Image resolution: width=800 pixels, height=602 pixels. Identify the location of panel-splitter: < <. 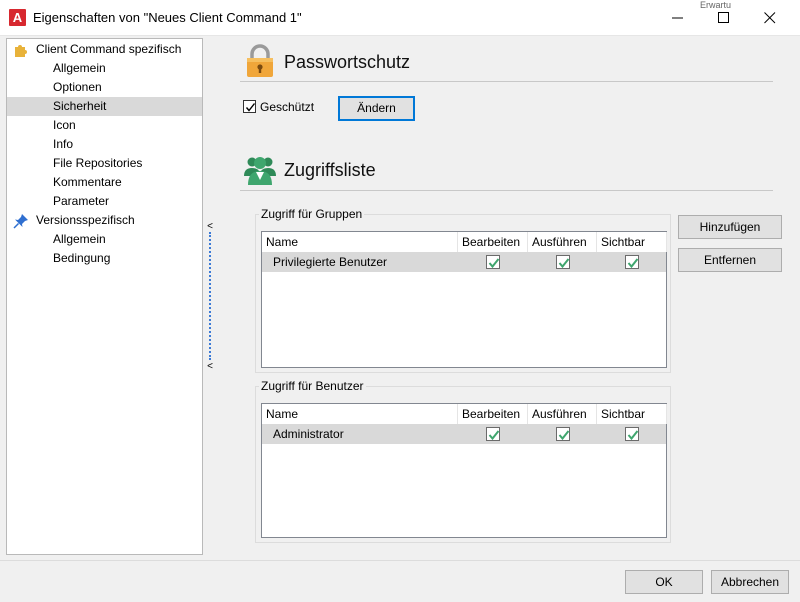
(210, 296).